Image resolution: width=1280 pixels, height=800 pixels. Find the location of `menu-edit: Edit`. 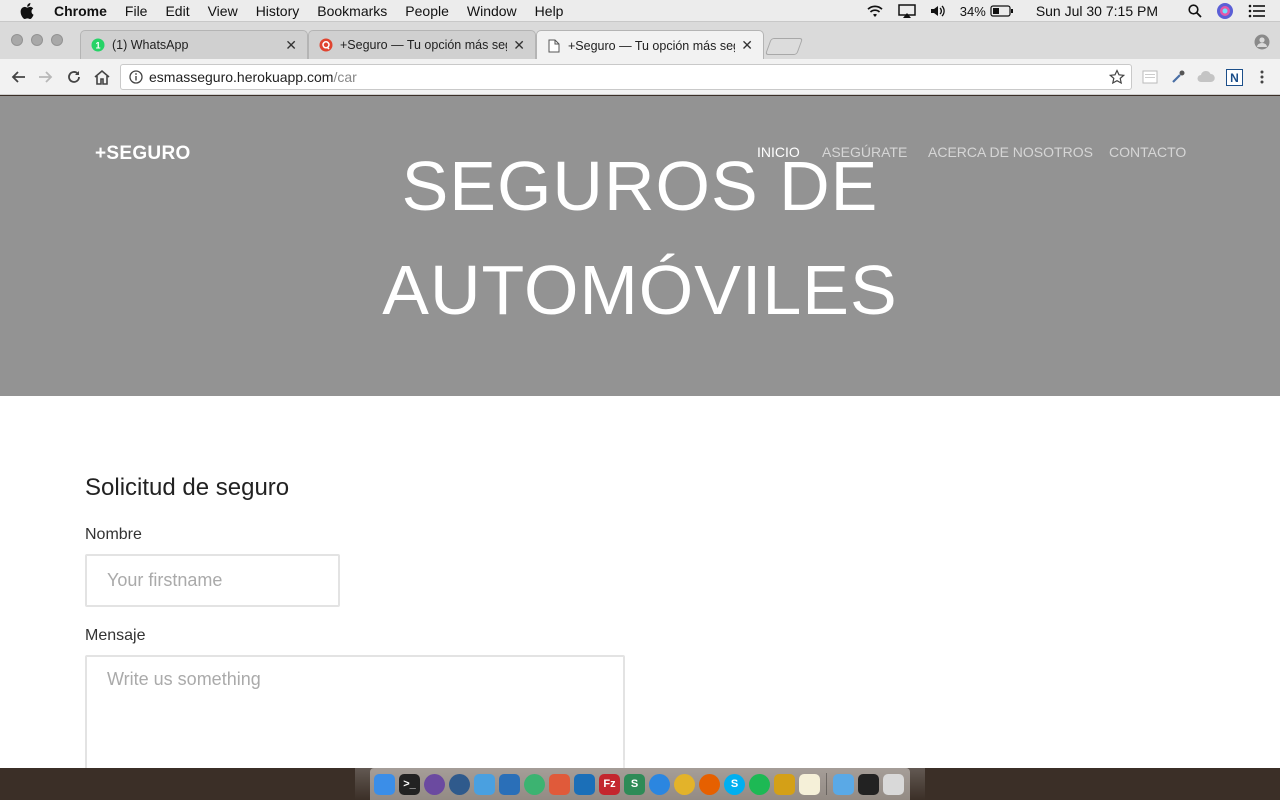

menu-edit: Edit is located at coordinates (177, 11).